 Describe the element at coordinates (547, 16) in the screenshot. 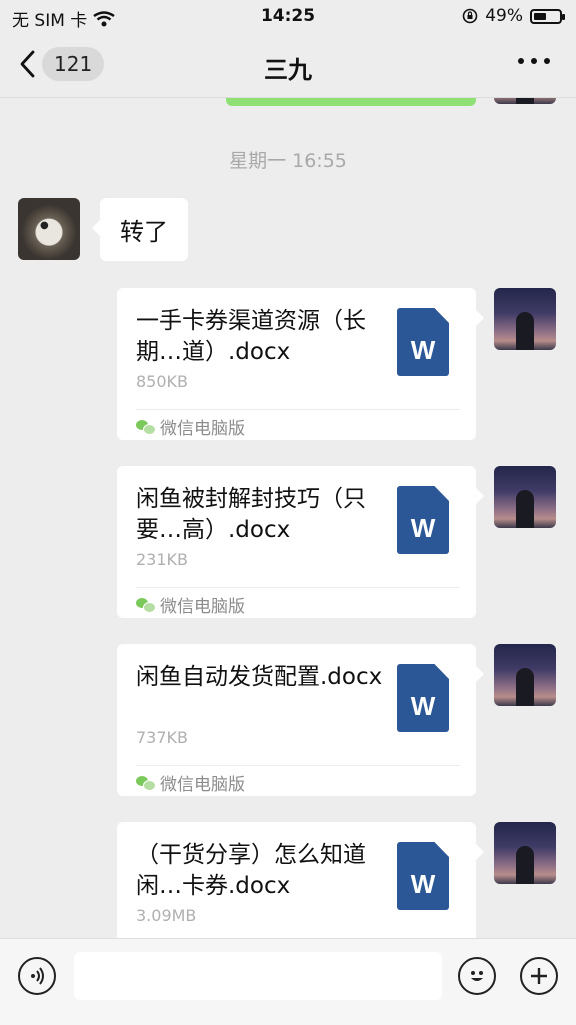

I see `battery-icon` at that location.